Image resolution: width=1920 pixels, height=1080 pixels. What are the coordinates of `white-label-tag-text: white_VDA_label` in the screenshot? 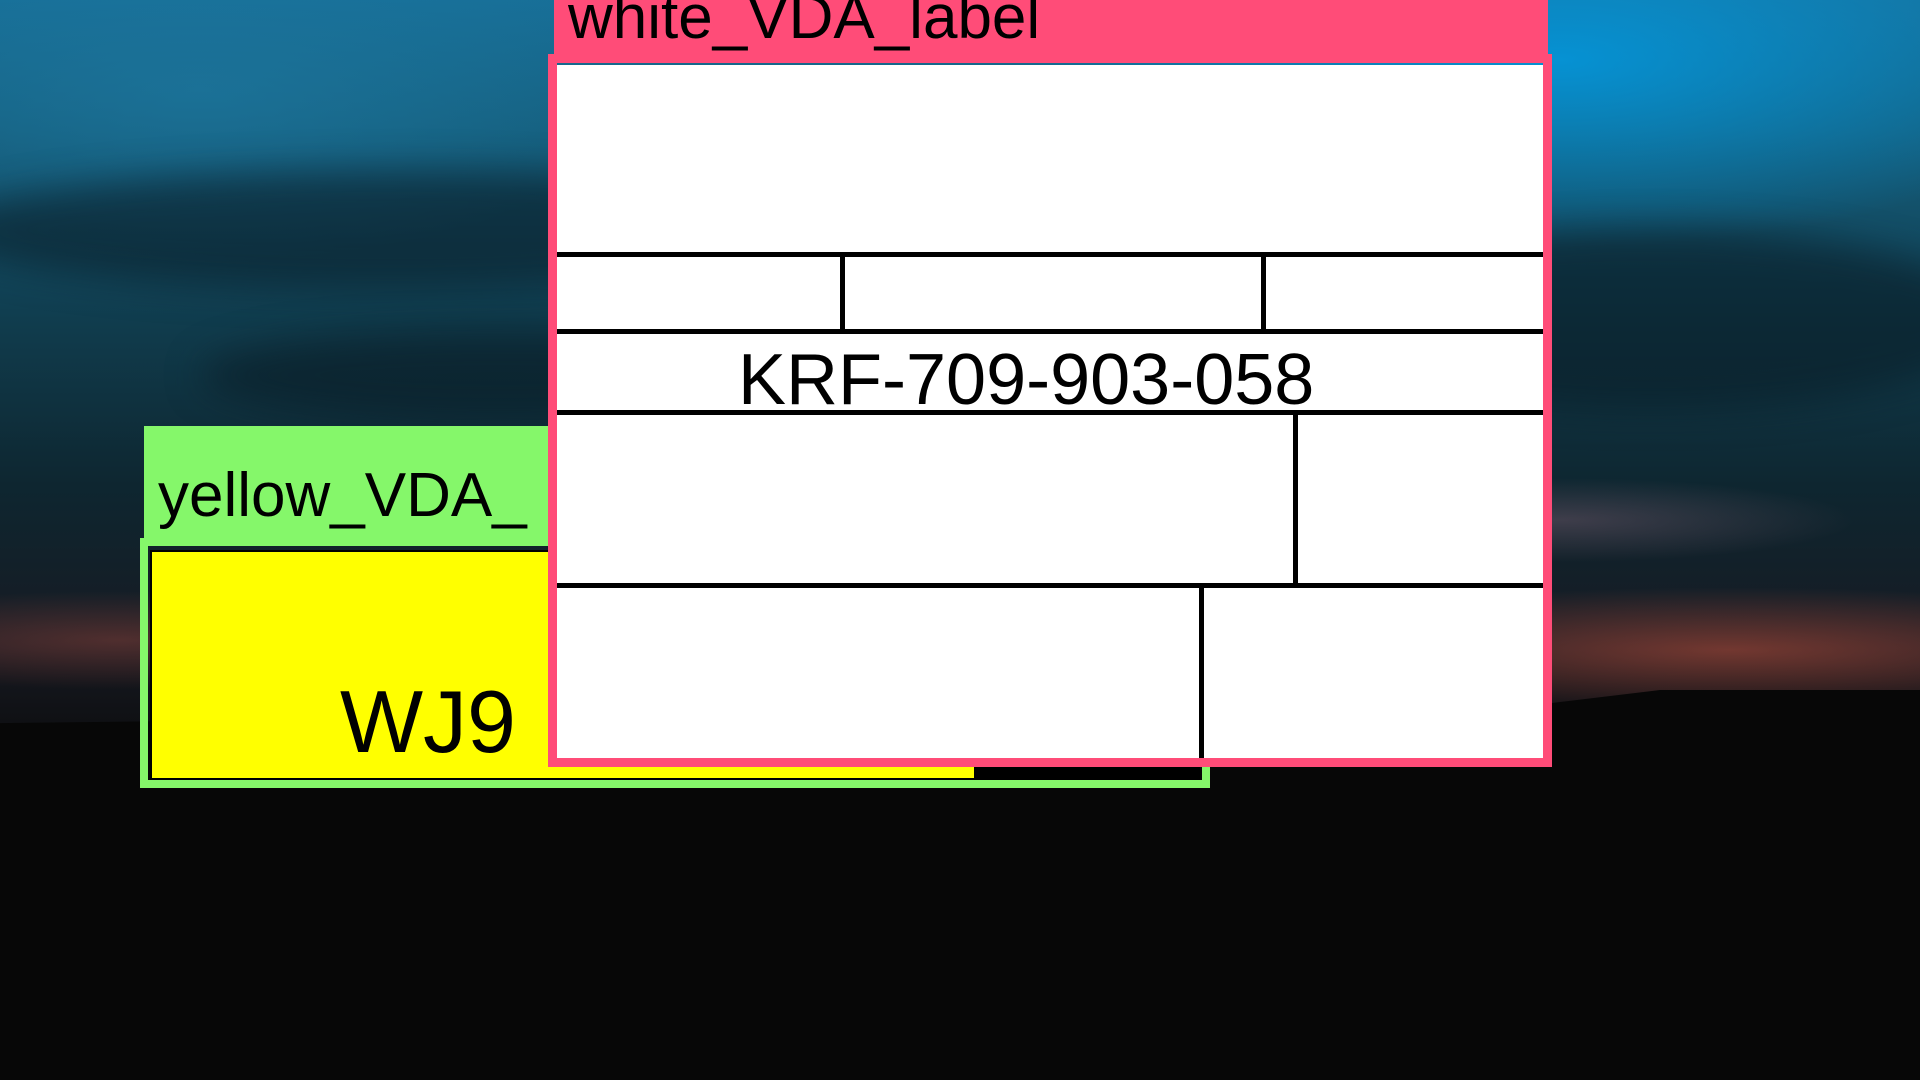 It's located at (804, 26).